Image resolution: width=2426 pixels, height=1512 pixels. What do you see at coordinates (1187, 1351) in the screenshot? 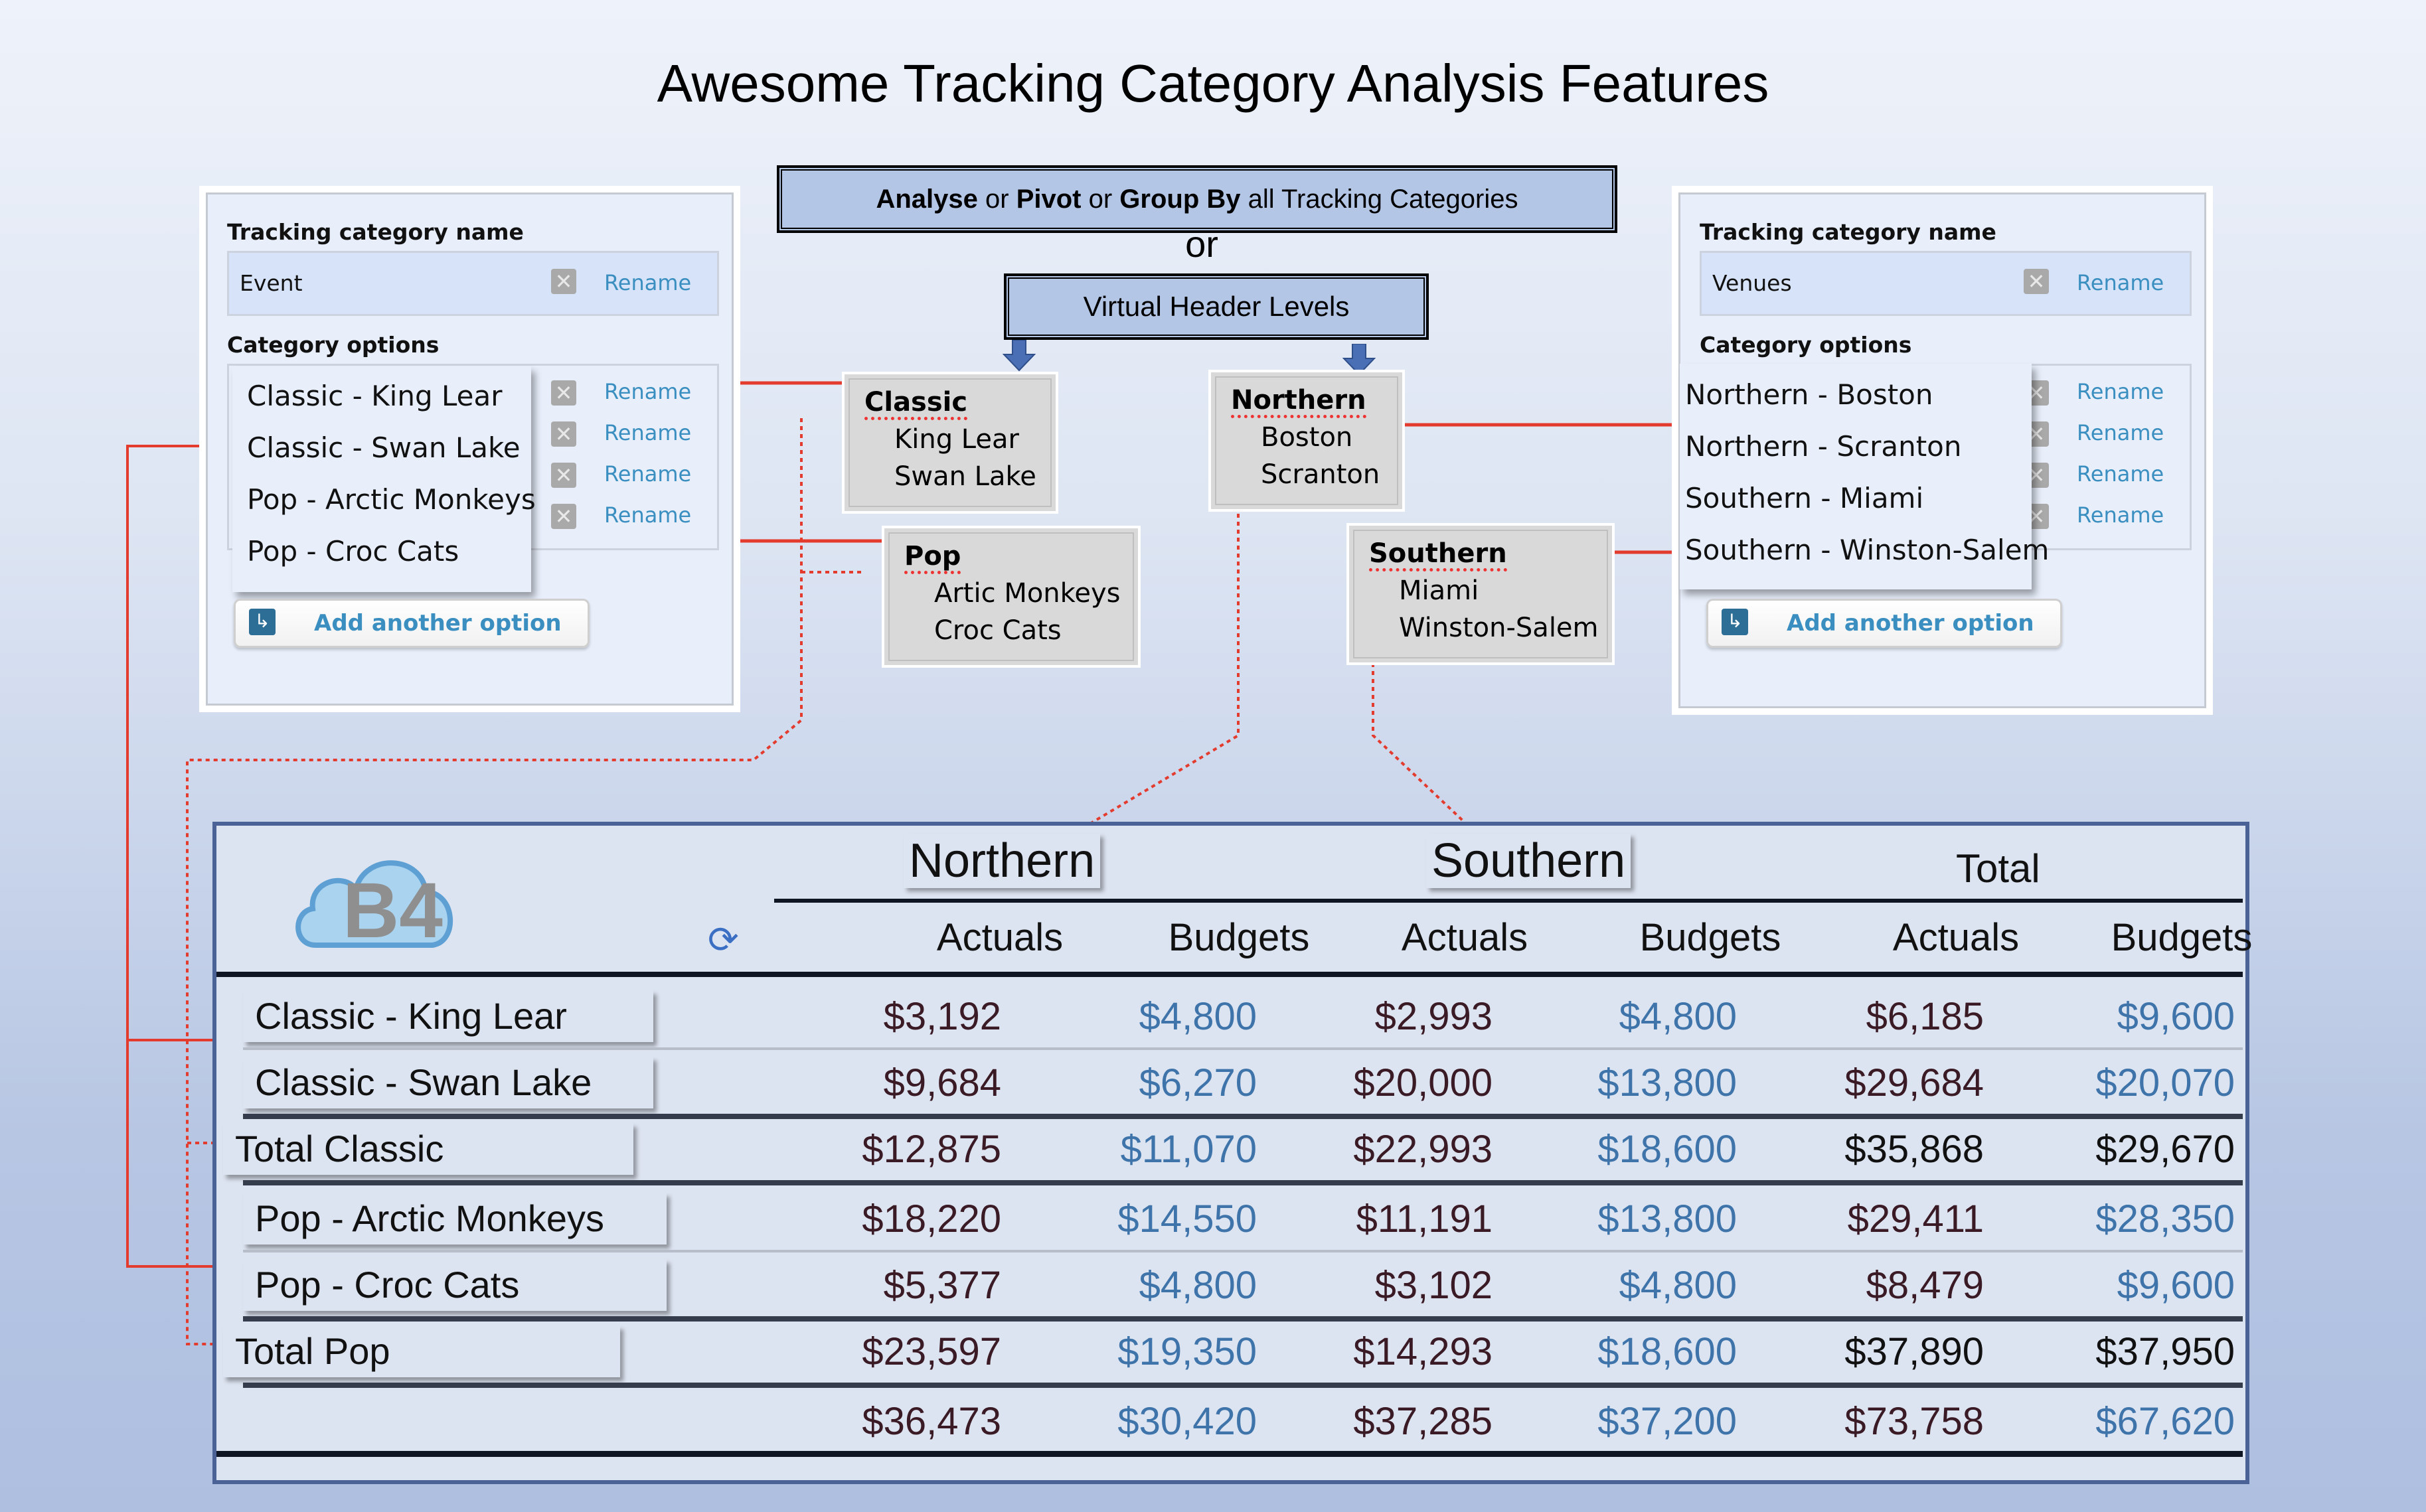
I see `budget-cell: $19,350` at bounding box center [1187, 1351].